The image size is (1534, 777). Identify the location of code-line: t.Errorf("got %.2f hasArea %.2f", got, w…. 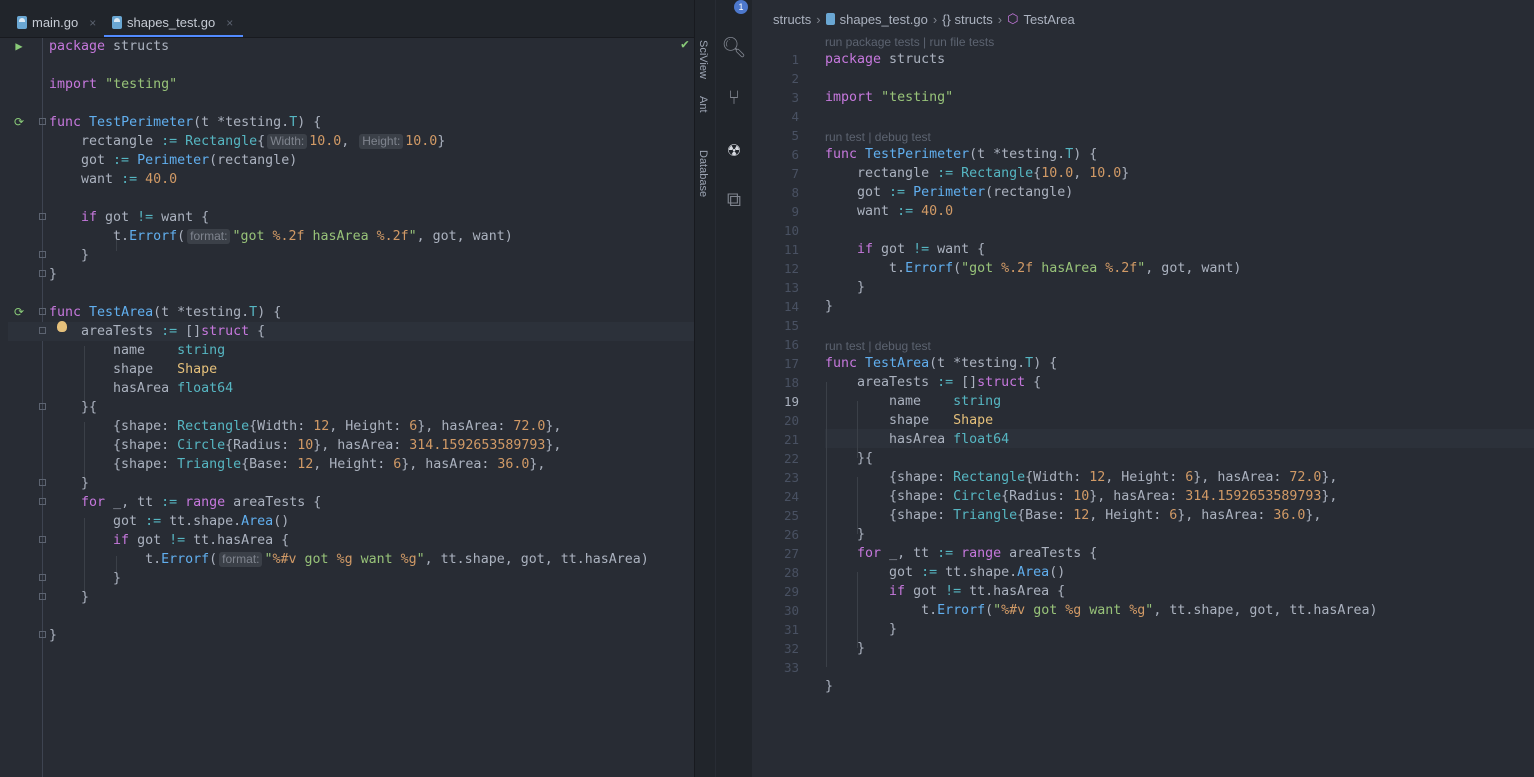
(1033, 268).